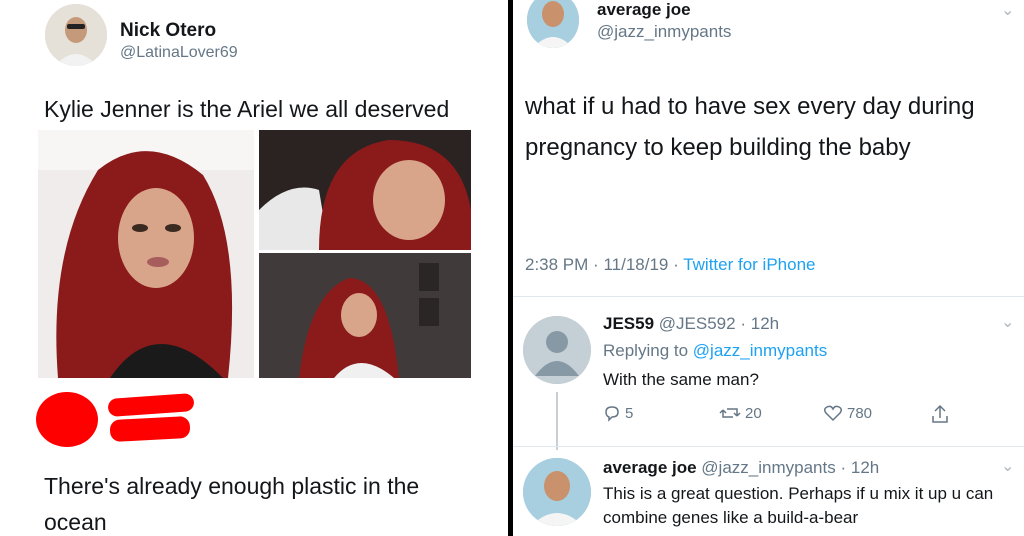 The image size is (1024, 536). I want to click on avatar-default, so click(557, 350).